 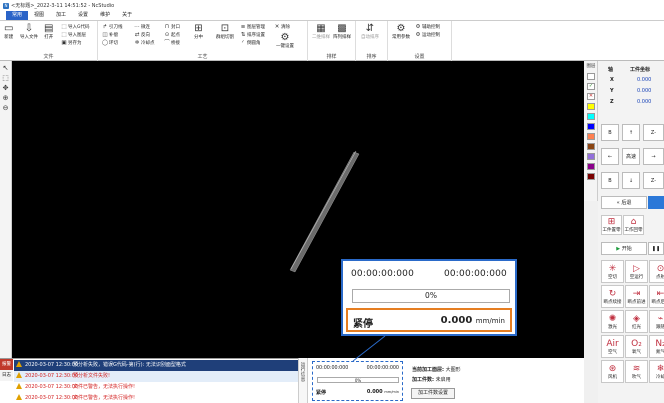 I want to click on frame-select-icon: ⬚, so click(x=6, y=78).